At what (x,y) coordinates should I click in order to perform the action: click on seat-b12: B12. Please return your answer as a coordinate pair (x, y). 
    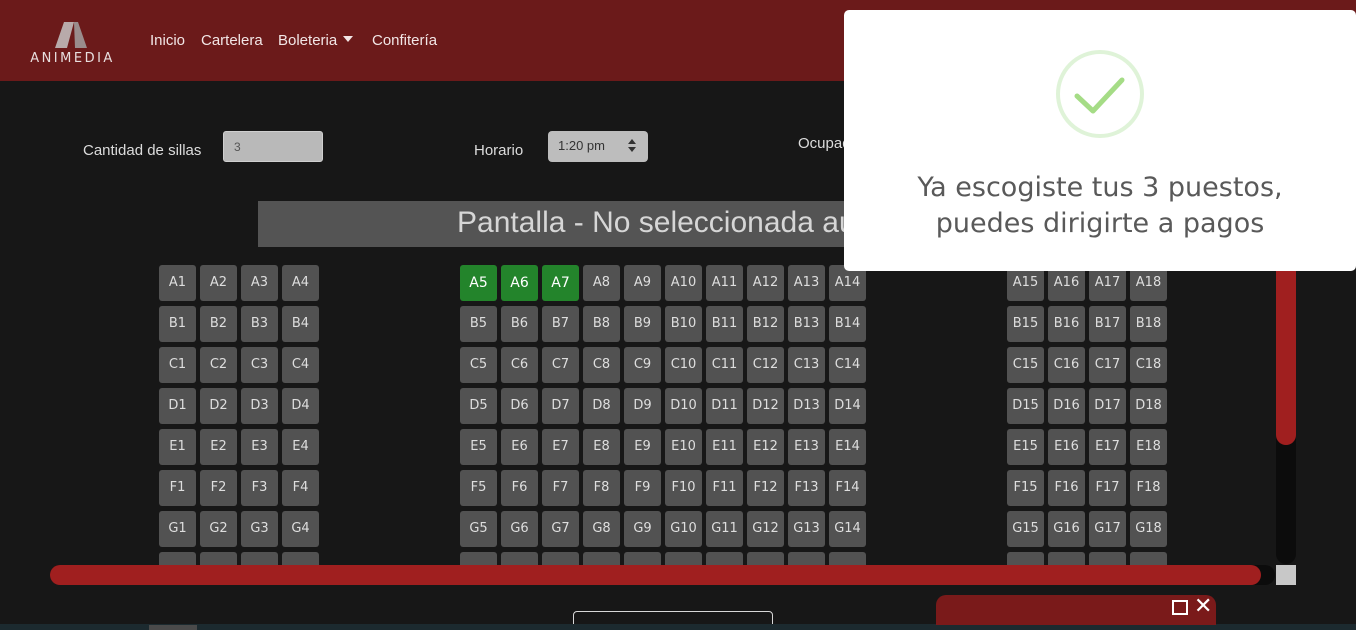
    Looking at the image, I should click on (765, 324).